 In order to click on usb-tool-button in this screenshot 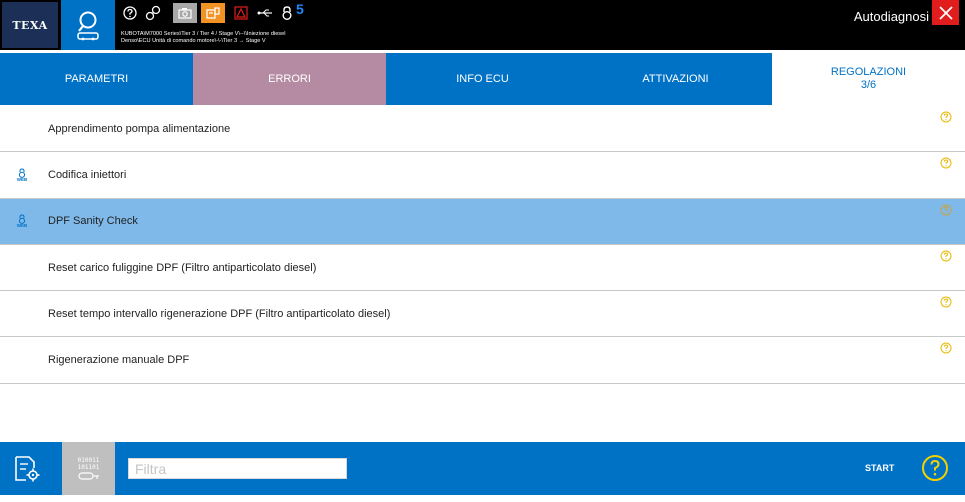, I will do `click(265, 13)`.